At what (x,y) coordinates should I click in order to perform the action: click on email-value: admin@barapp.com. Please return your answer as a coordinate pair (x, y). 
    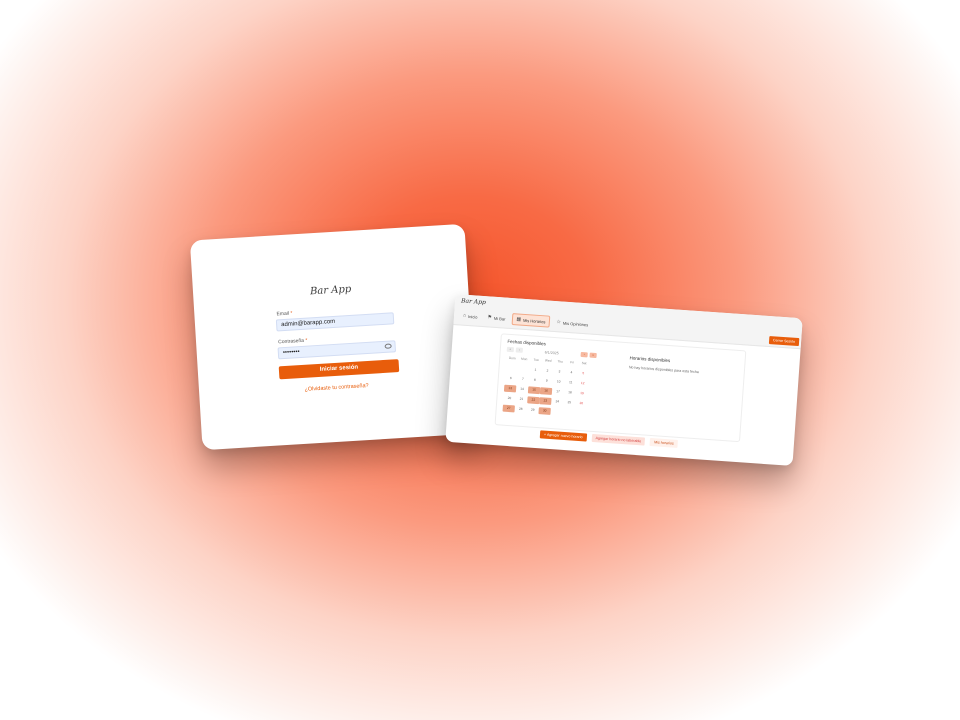
    Looking at the image, I should click on (308, 323).